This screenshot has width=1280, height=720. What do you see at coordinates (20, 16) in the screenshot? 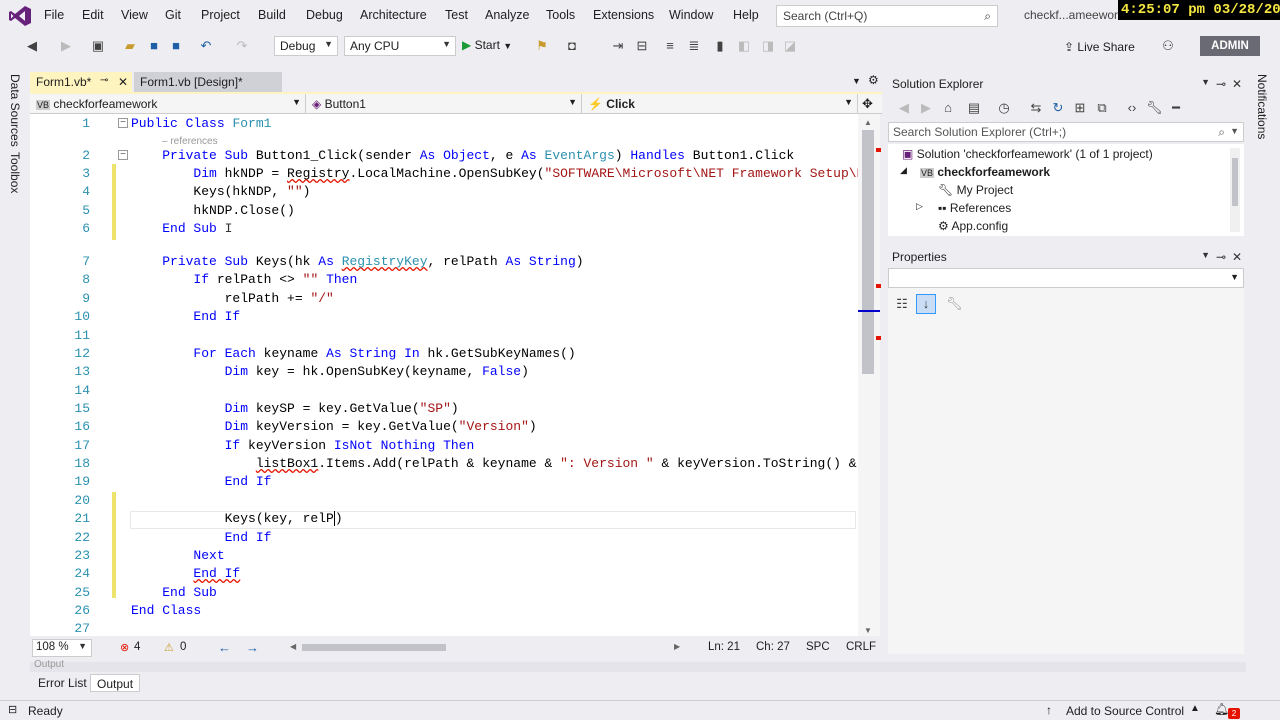
I see `visual-studio-logo-icon` at bounding box center [20, 16].